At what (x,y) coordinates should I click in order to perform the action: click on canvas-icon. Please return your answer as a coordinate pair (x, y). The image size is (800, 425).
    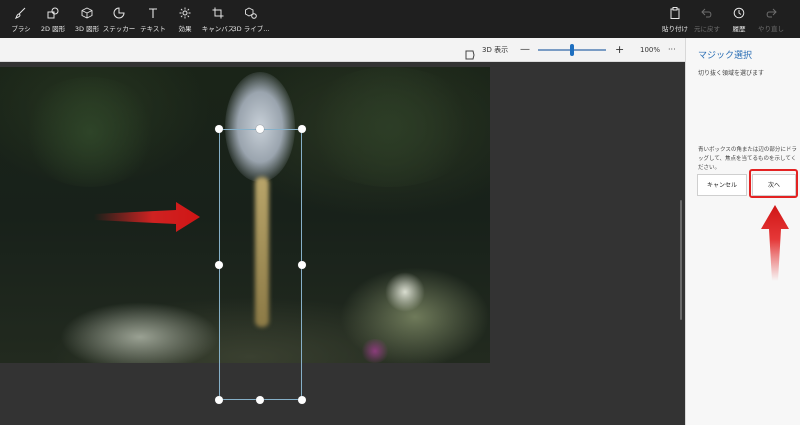
    Looking at the image, I should click on (218, 13).